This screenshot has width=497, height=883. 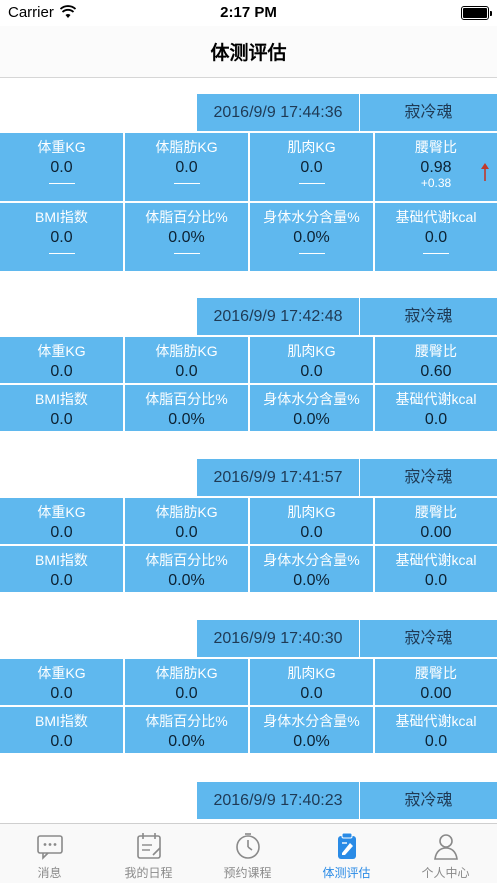 What do you see at coordinates (436, 693) in the screenshot?
I see `whr-value: 0.00` at bounding box center [436, 693].